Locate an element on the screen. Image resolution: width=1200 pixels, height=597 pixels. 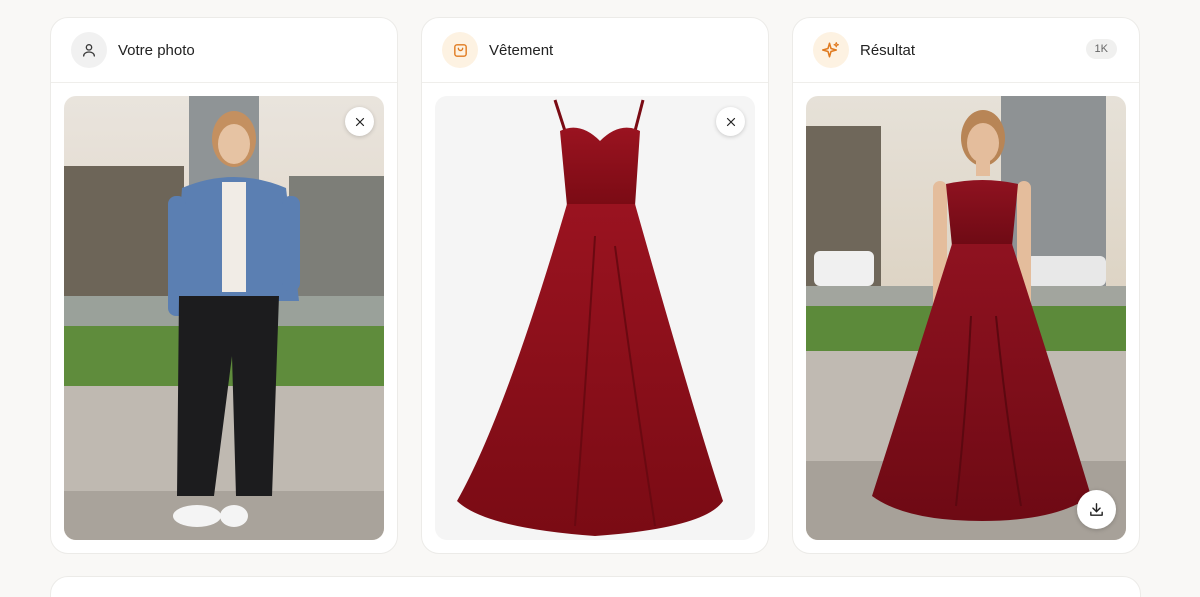
resolution-badge: 1K is located at coordinates (1101, 49).